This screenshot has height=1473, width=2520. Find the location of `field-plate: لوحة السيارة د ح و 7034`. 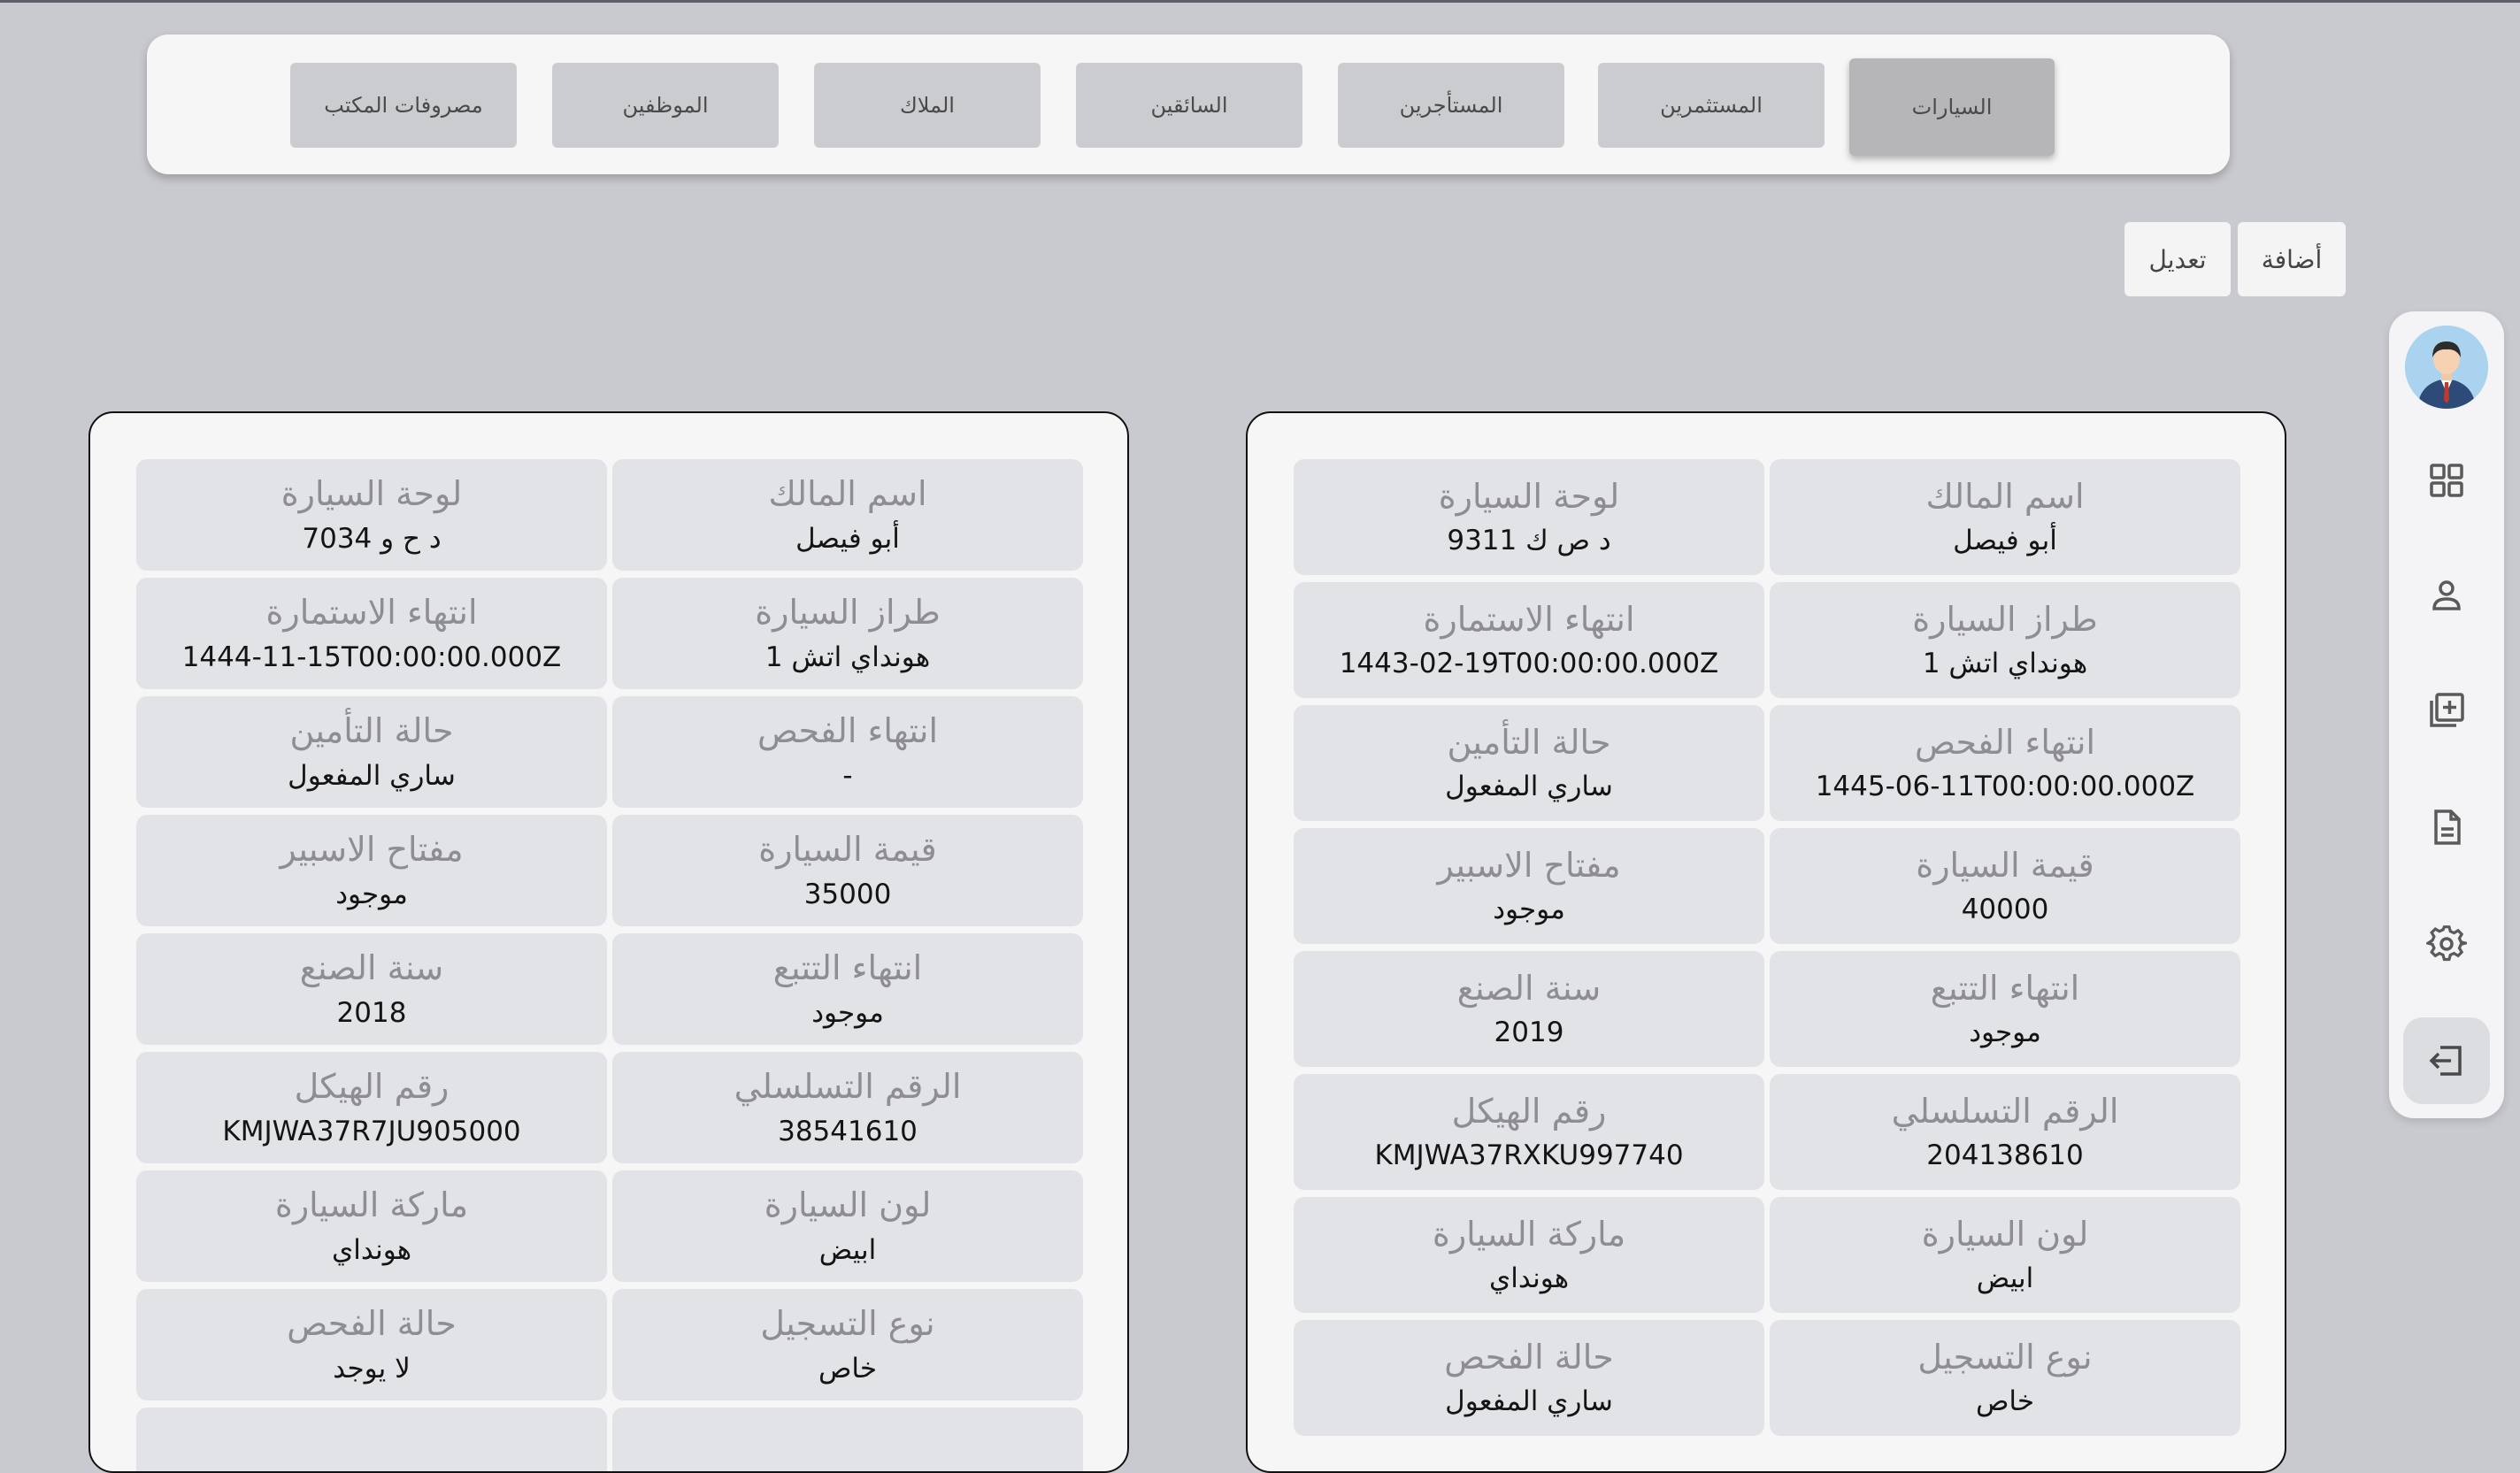

field-plate: لوحة السيارة د ح و 7034 is located at coordinates (371, 515).